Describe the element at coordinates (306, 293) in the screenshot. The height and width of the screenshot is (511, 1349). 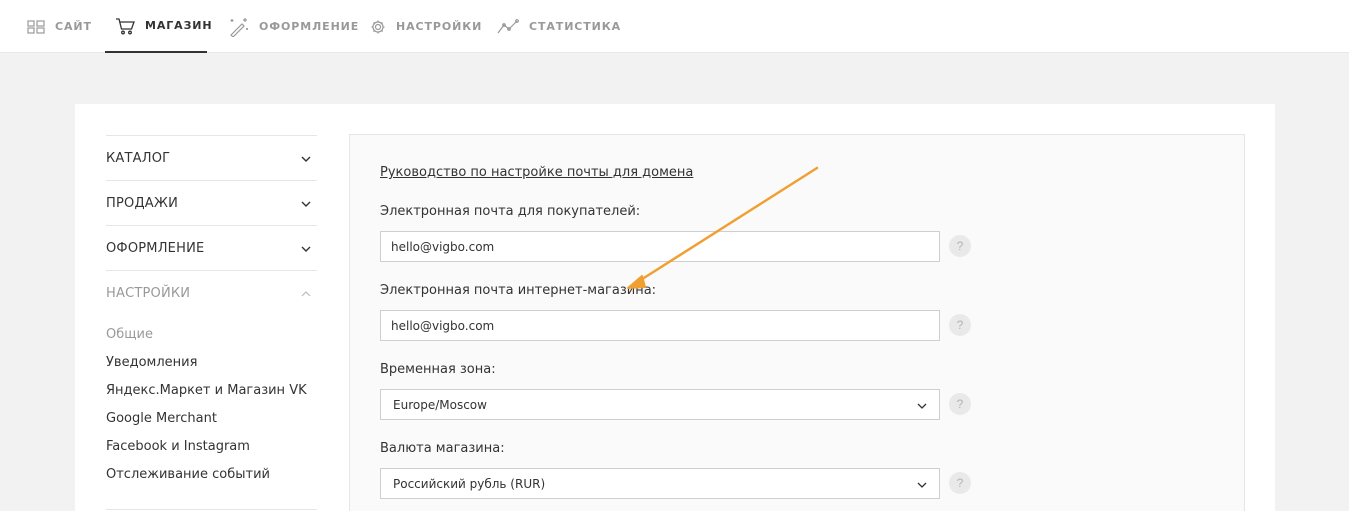
I see `chevron-up-icon` at that location.